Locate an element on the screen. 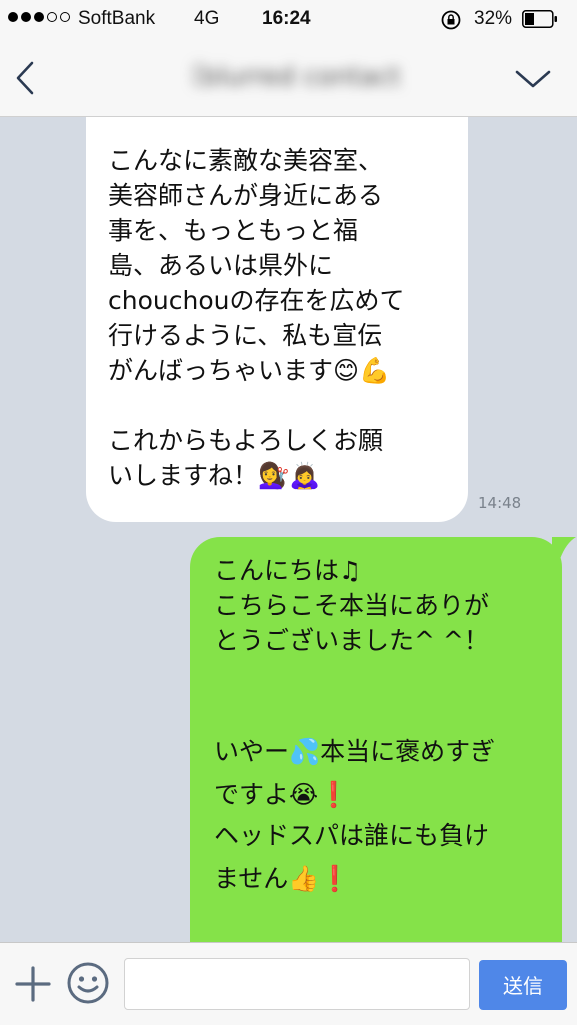 The height and width of the screenshot is (1025, 577). message-line: ですよ😭❗ is located at coordinates (282, 794).